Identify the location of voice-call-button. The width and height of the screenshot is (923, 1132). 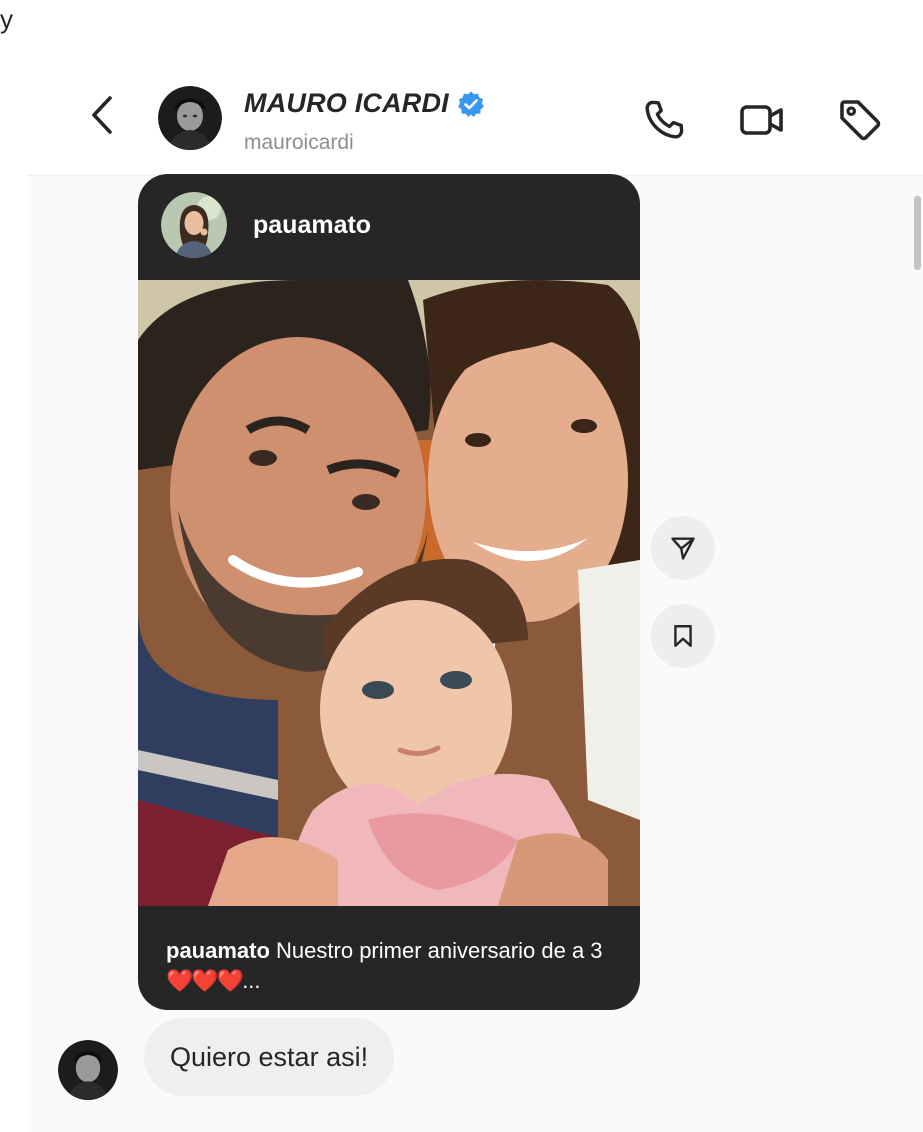
(664, 120).